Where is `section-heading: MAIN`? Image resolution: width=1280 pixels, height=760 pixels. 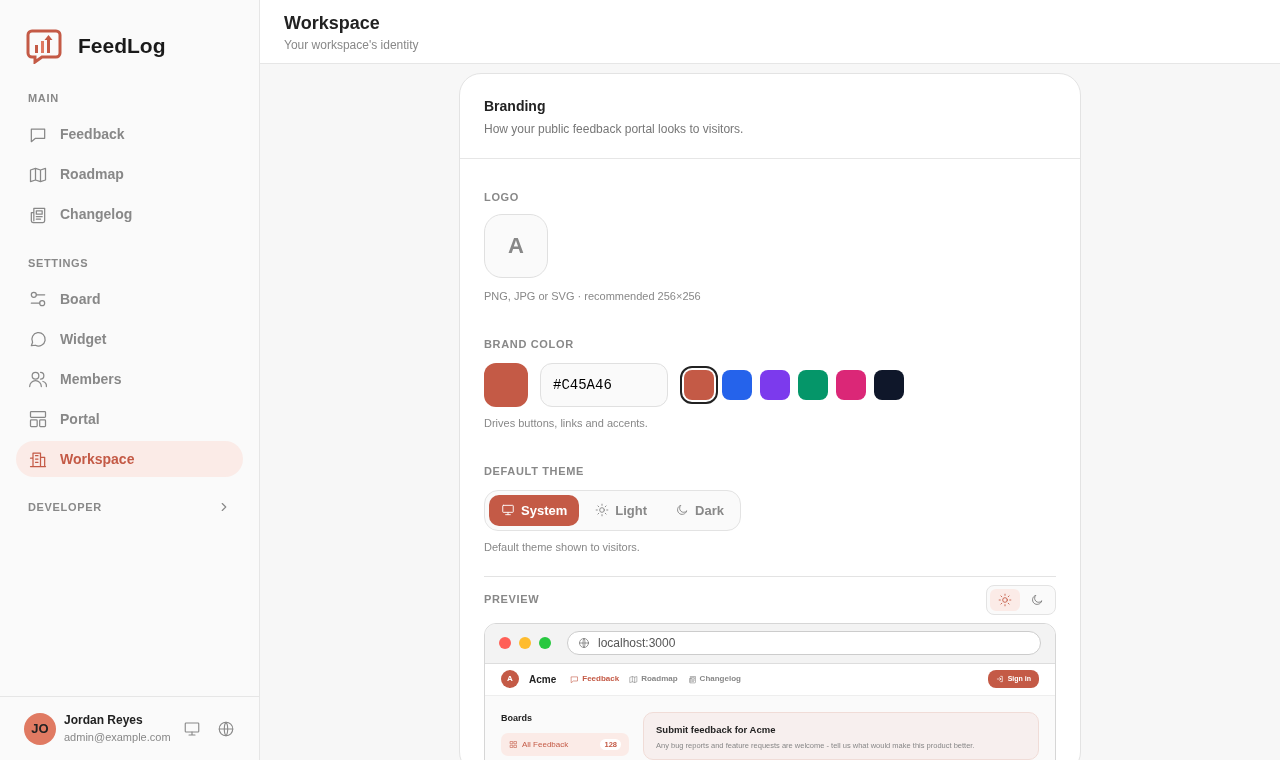
section-heading: MAIN is located at coordinates (43, 98).